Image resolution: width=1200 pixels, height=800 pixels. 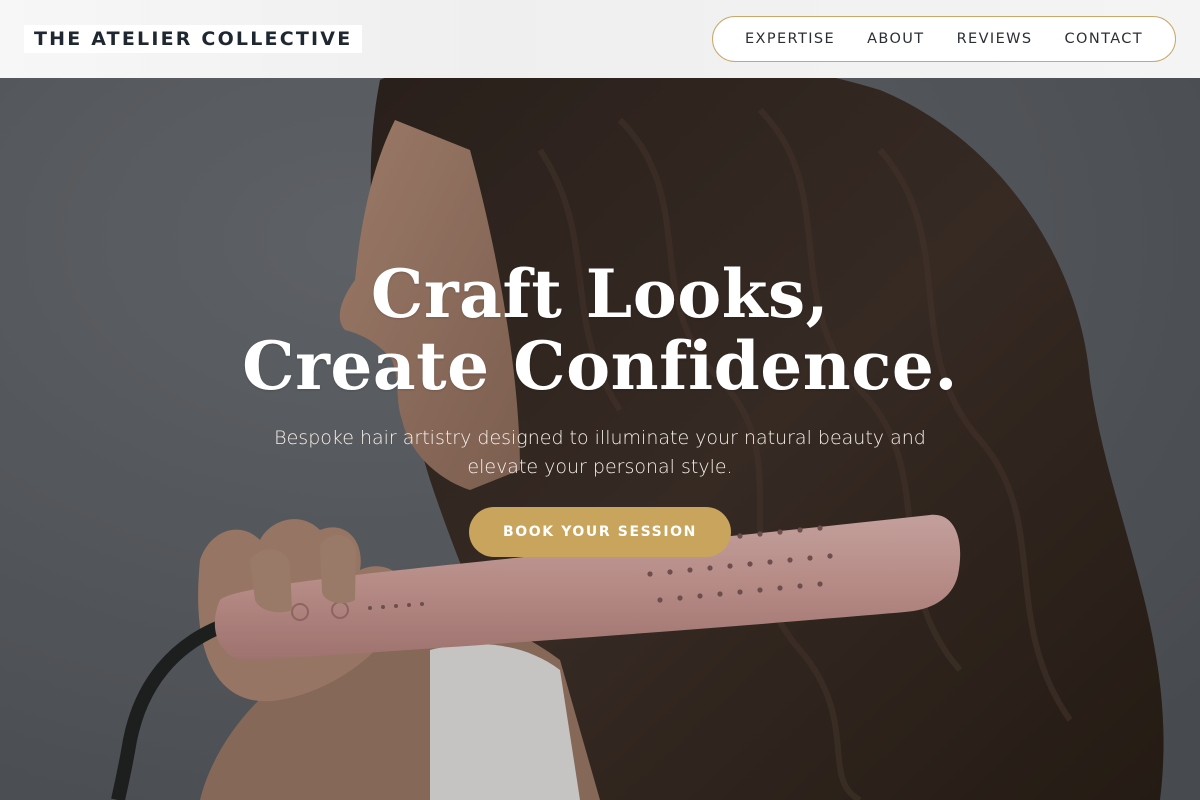 What do you see at coordinates (790, 39) in the screenshot?
I see `nav-expertise-link: EXPERTISE` at bounding box center [790, 39].